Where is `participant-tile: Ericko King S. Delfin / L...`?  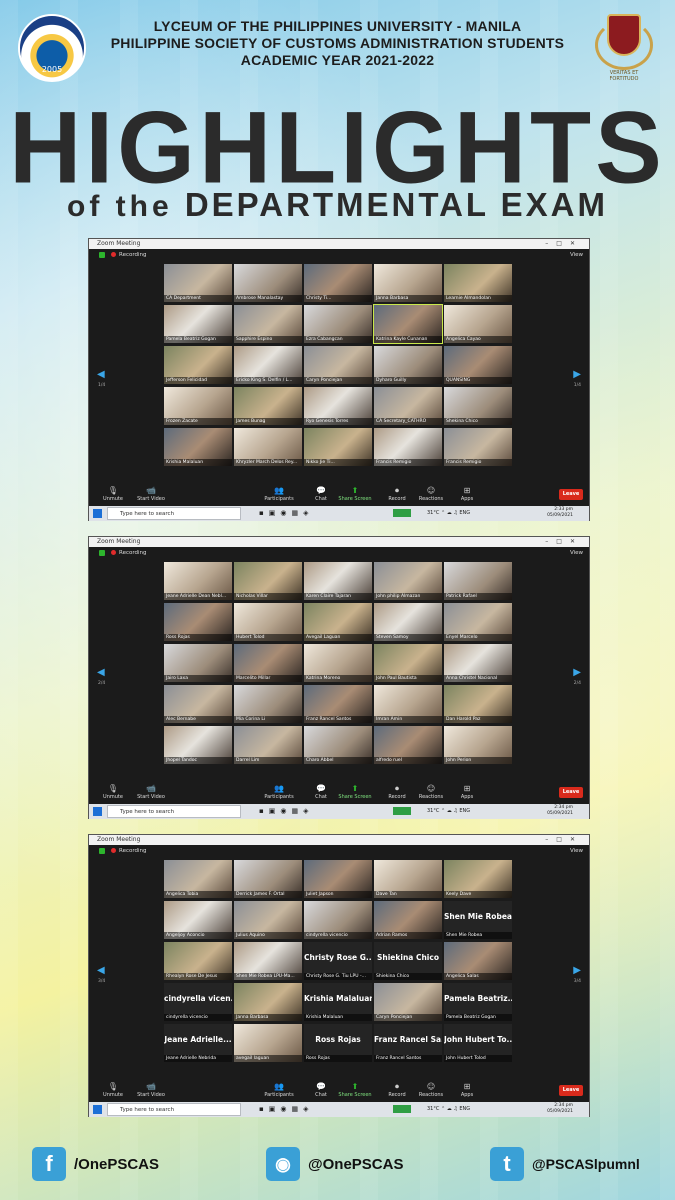 participant-tile: Ericko King S. Delfin / L... is located at coordinates (268, 365).